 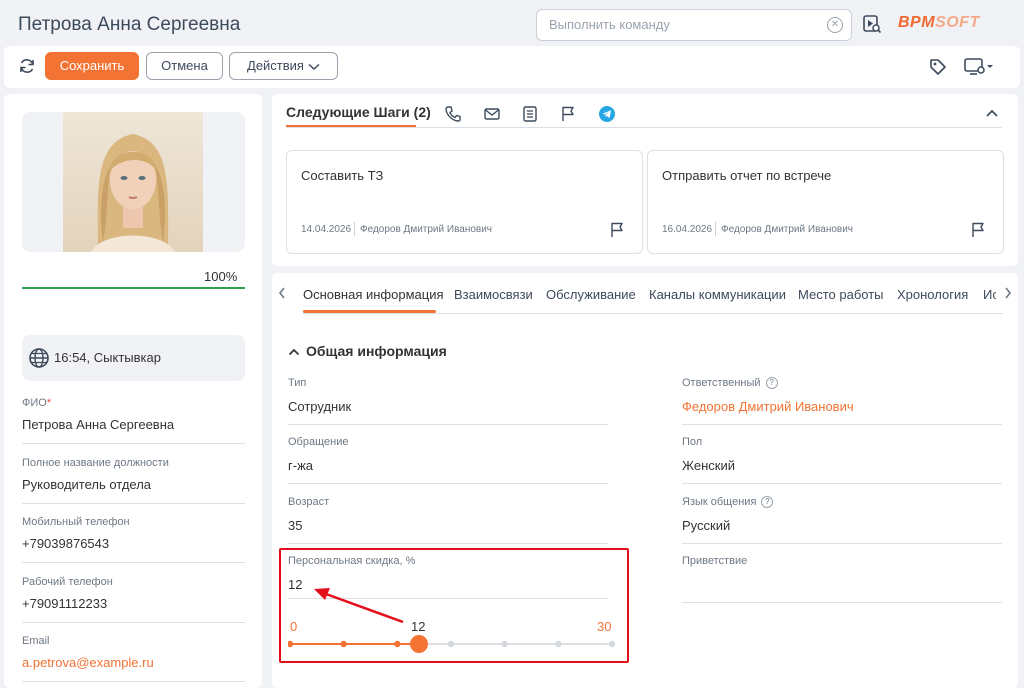 I want to click on chevron-right-icon, so click(x=1008, y=293).